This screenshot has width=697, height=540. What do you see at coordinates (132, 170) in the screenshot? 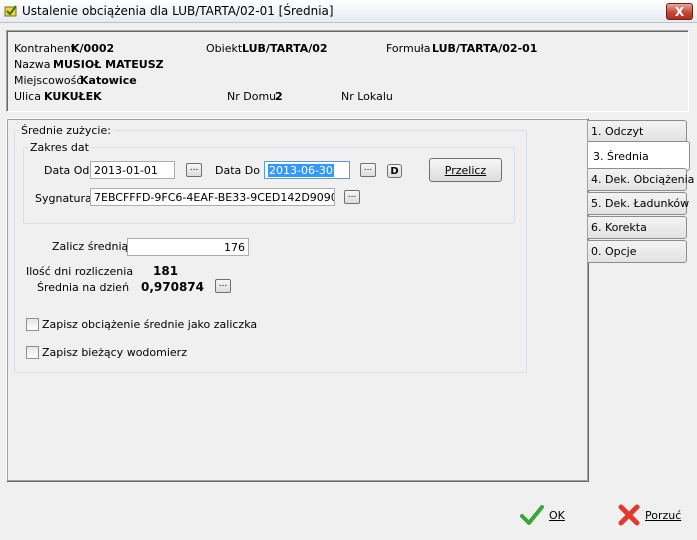
I see `data-od-input: 2013-01-01` at bounding box center [132, 170].